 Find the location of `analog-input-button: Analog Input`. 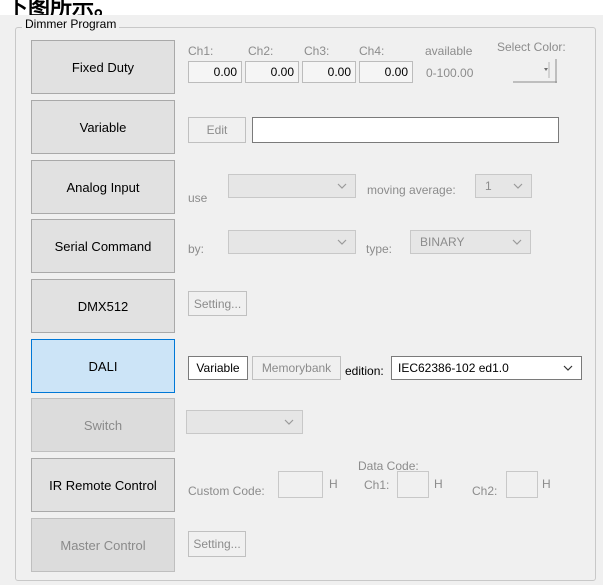

analog-input-button: Analog Input is located at coordinates (103, 187).